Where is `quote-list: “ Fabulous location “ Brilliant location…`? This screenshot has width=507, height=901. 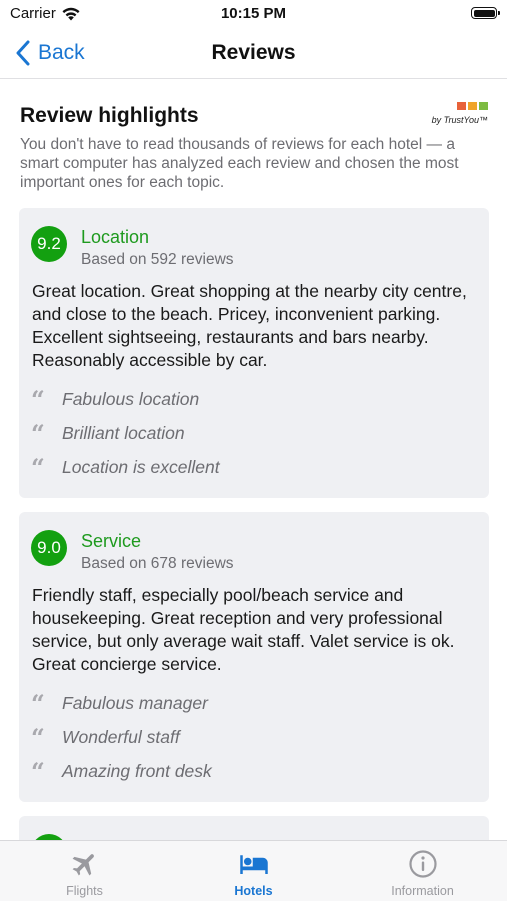
quote-list: “ Fabulous location “ Brilliant location… is located at coordinates (251, 439).